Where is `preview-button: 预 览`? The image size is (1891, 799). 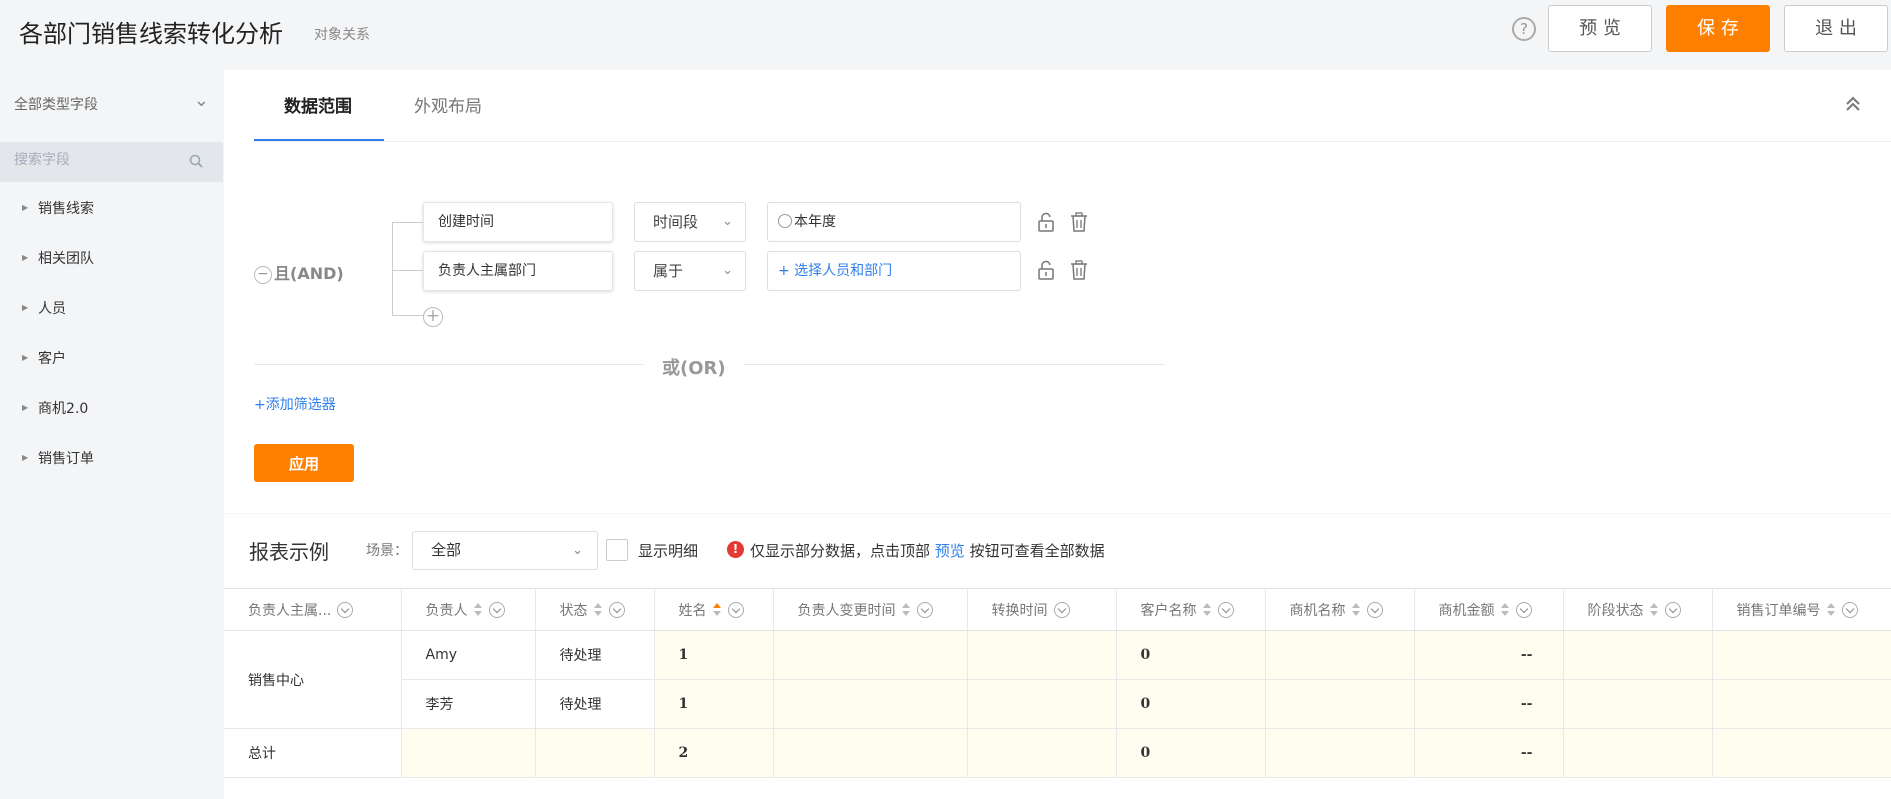 preview-button: 预 览 is located at coordinates (1600, 28).